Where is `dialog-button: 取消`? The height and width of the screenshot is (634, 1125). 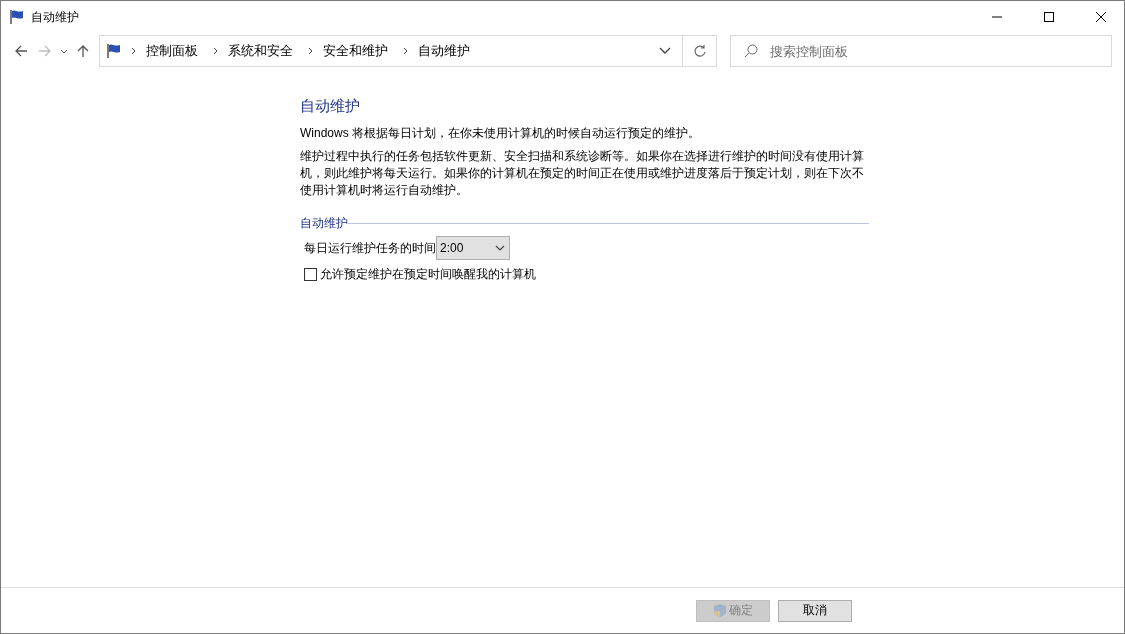 dialog-button: 取消 is located at coordinates (815, 610).